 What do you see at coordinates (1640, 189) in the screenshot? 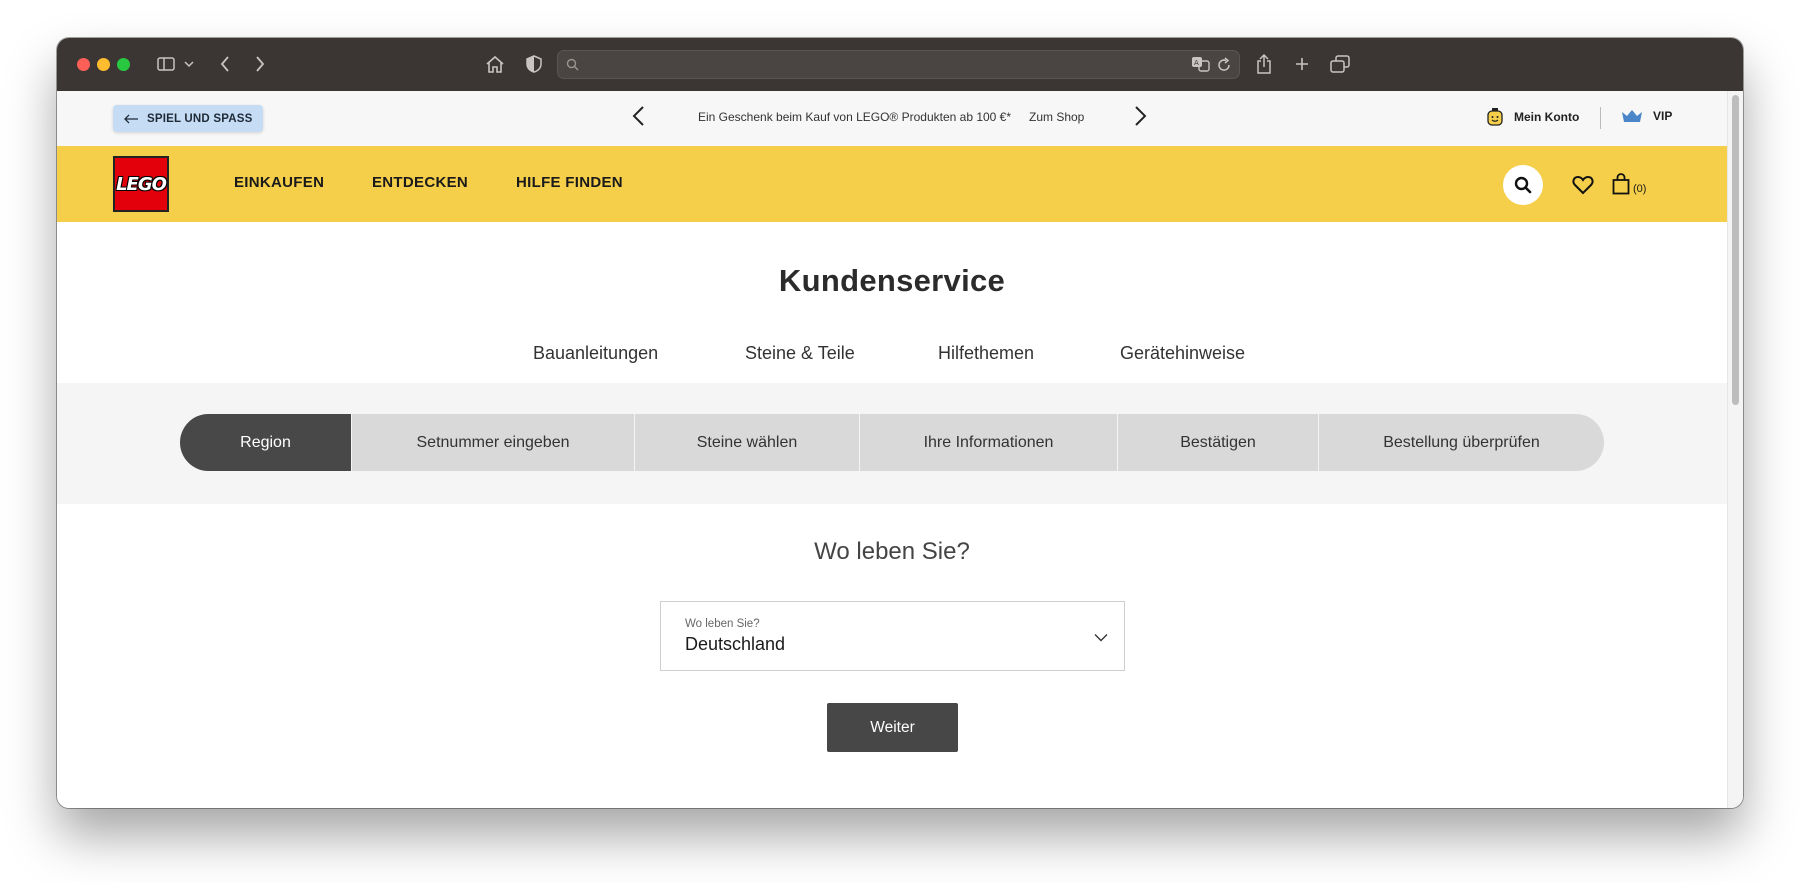
I see `cart-count: (0)` at bounding box center [1640, 189].